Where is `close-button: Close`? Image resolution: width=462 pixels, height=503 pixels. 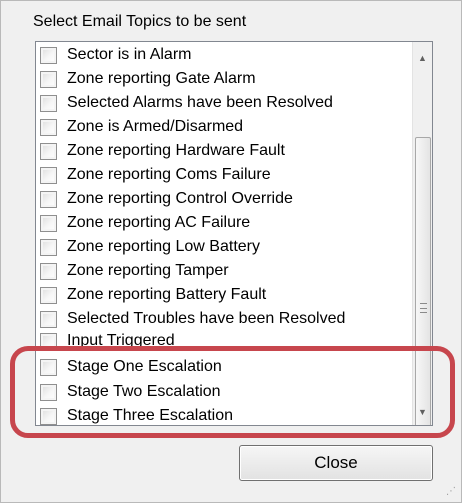
close-button: Close is located at coordinates (336, 463).